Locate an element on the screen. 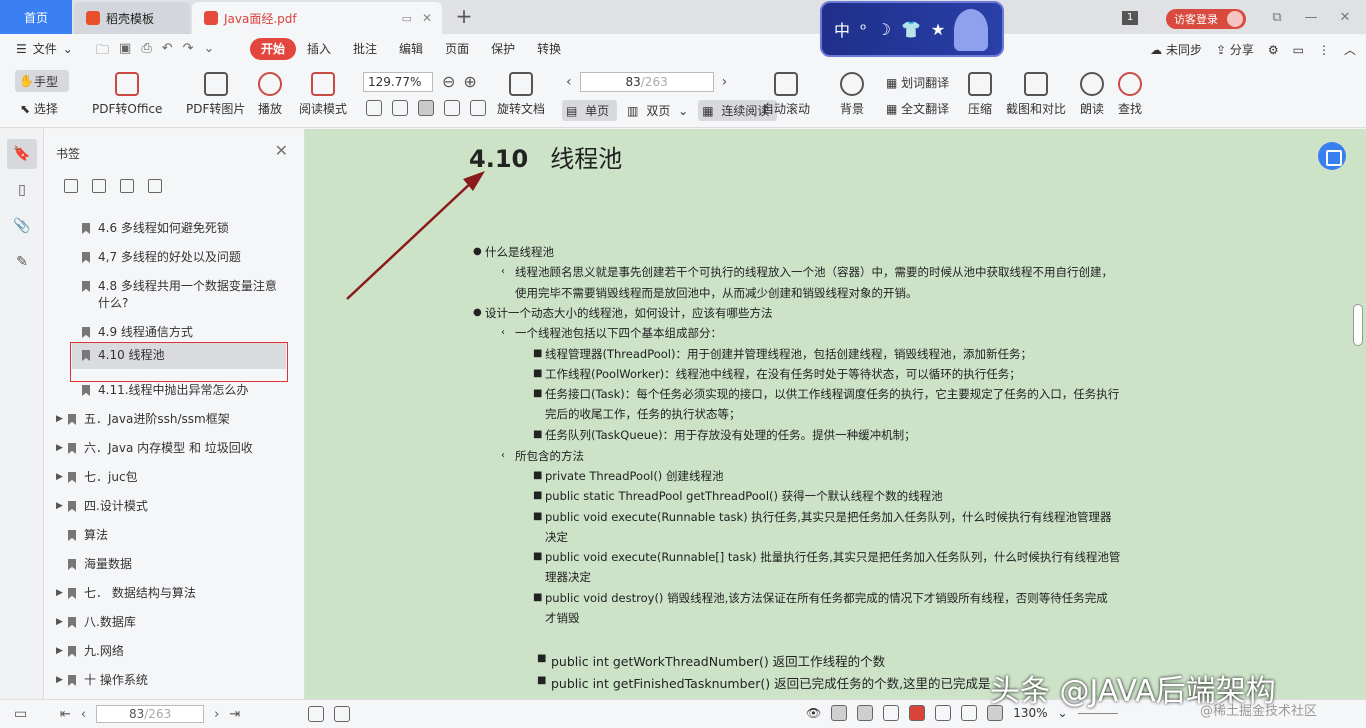  compress-button: 压缩 is located at coordinates (980, 94).